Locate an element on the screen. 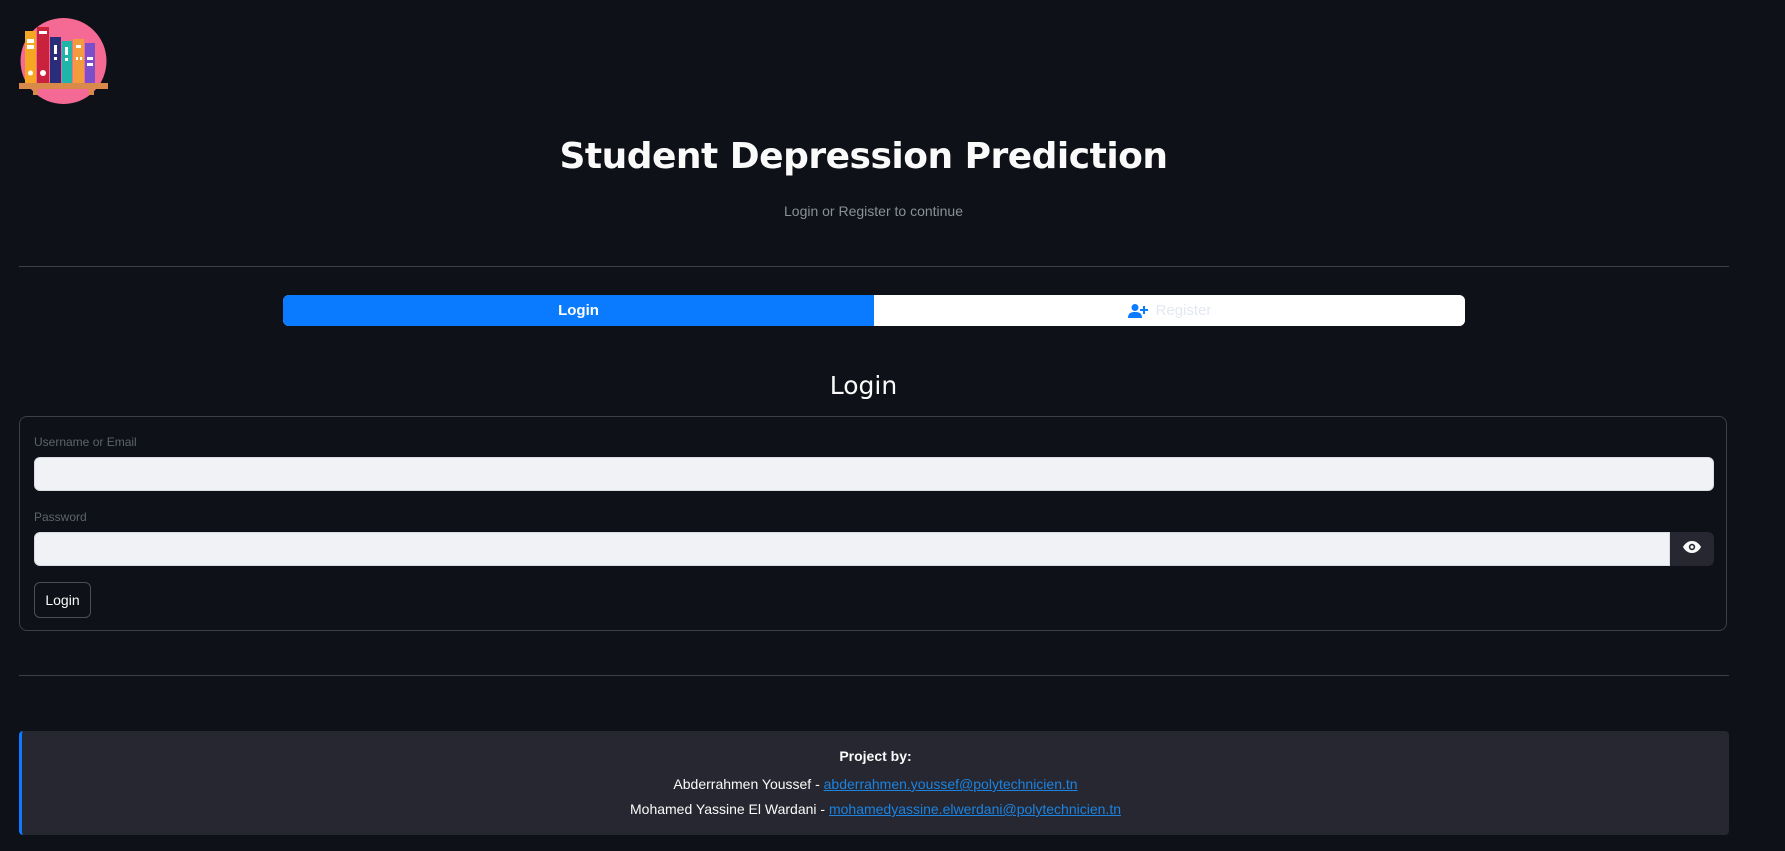 The image size is (1785, 851). eye-icon is located at coordinates (1692, 549).